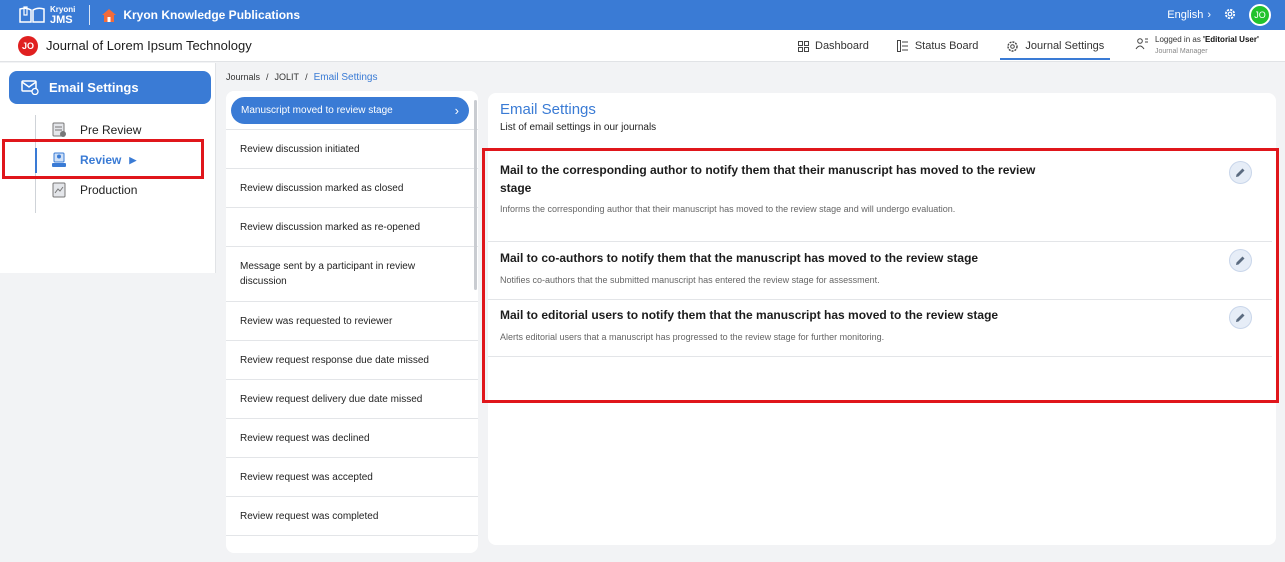  What do you see at coordinates (352, 399) in the screenshot?
I see `list-item: Review request delivery due date missed` at bounding box center [352, 399].